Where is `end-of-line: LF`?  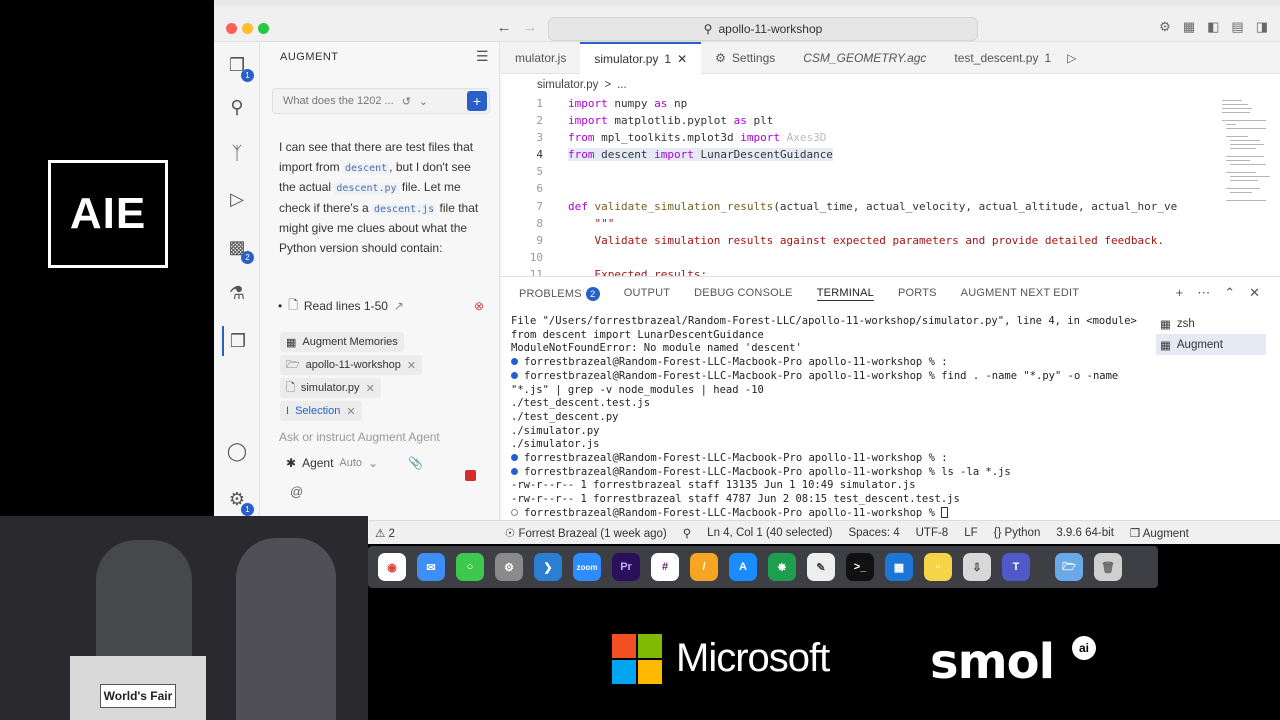
end-of-line: LF is located at coordinates (970, 533).